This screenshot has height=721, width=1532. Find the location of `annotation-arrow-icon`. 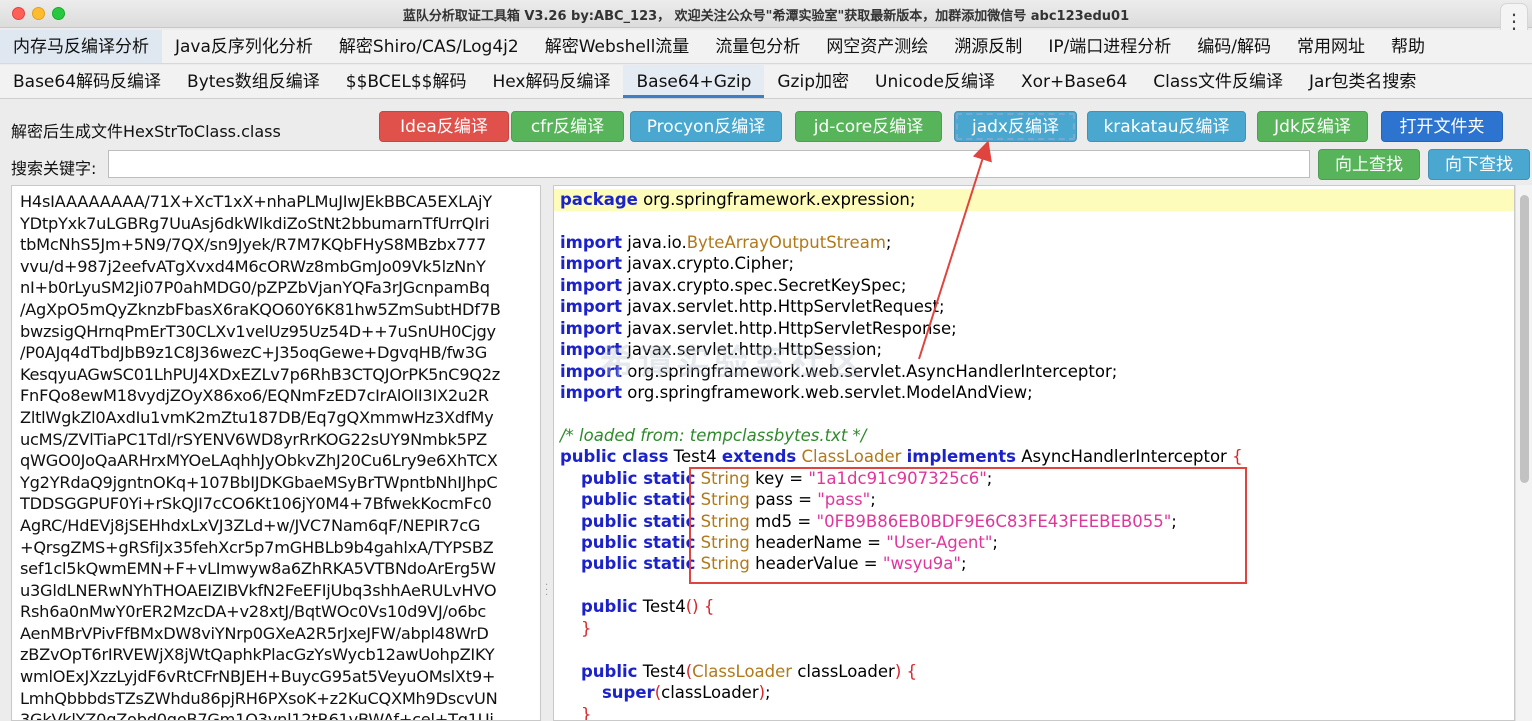

annotation-arrow-icon is located at coordinates (955, 250).